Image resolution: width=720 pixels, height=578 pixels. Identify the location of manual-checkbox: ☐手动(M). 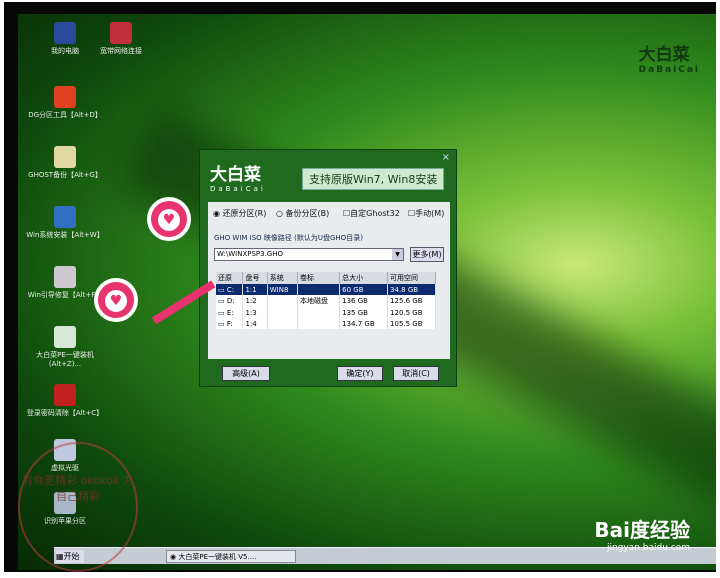
(426, 213).